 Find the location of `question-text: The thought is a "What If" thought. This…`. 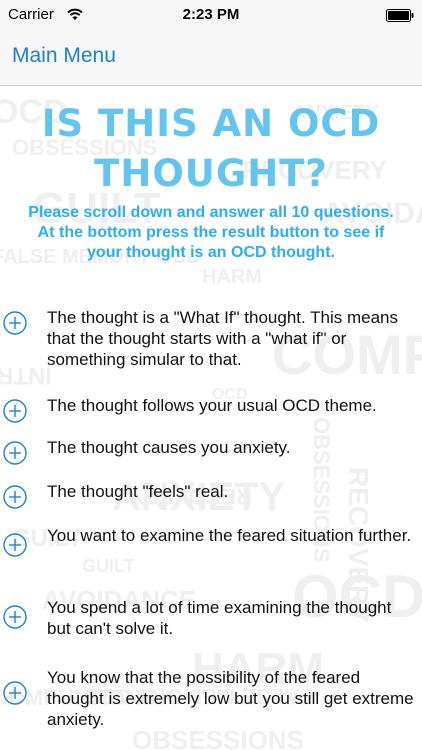

question-text: The thought is a "What If" thought. This… is located at coordinates (222, 338).